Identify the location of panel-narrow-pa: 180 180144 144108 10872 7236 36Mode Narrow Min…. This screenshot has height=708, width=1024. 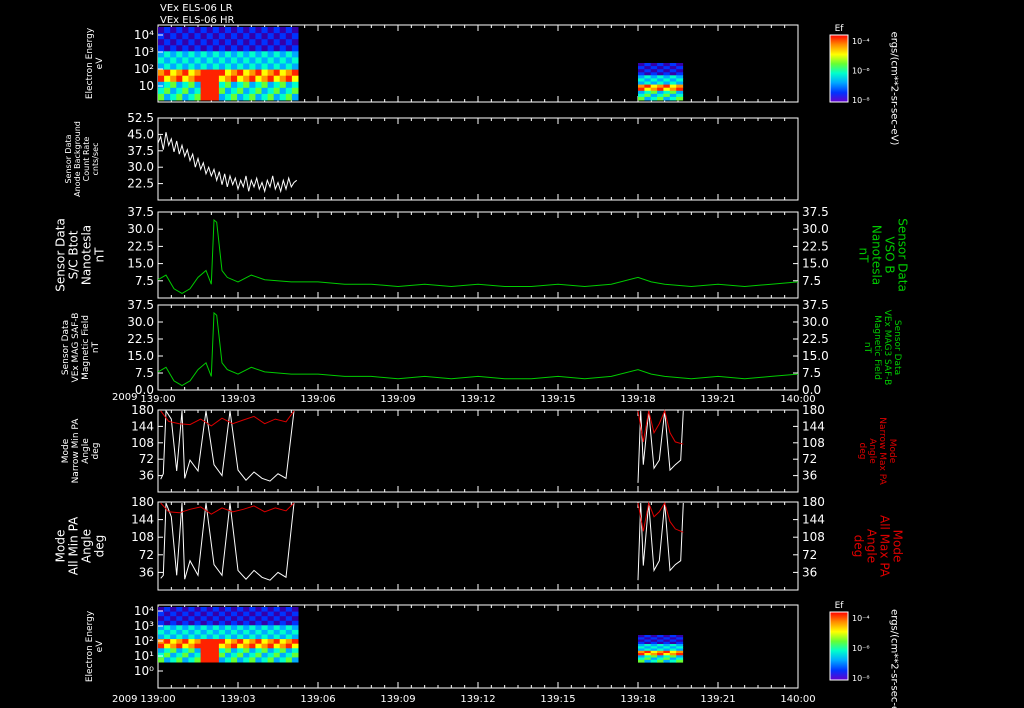
(479, 448).